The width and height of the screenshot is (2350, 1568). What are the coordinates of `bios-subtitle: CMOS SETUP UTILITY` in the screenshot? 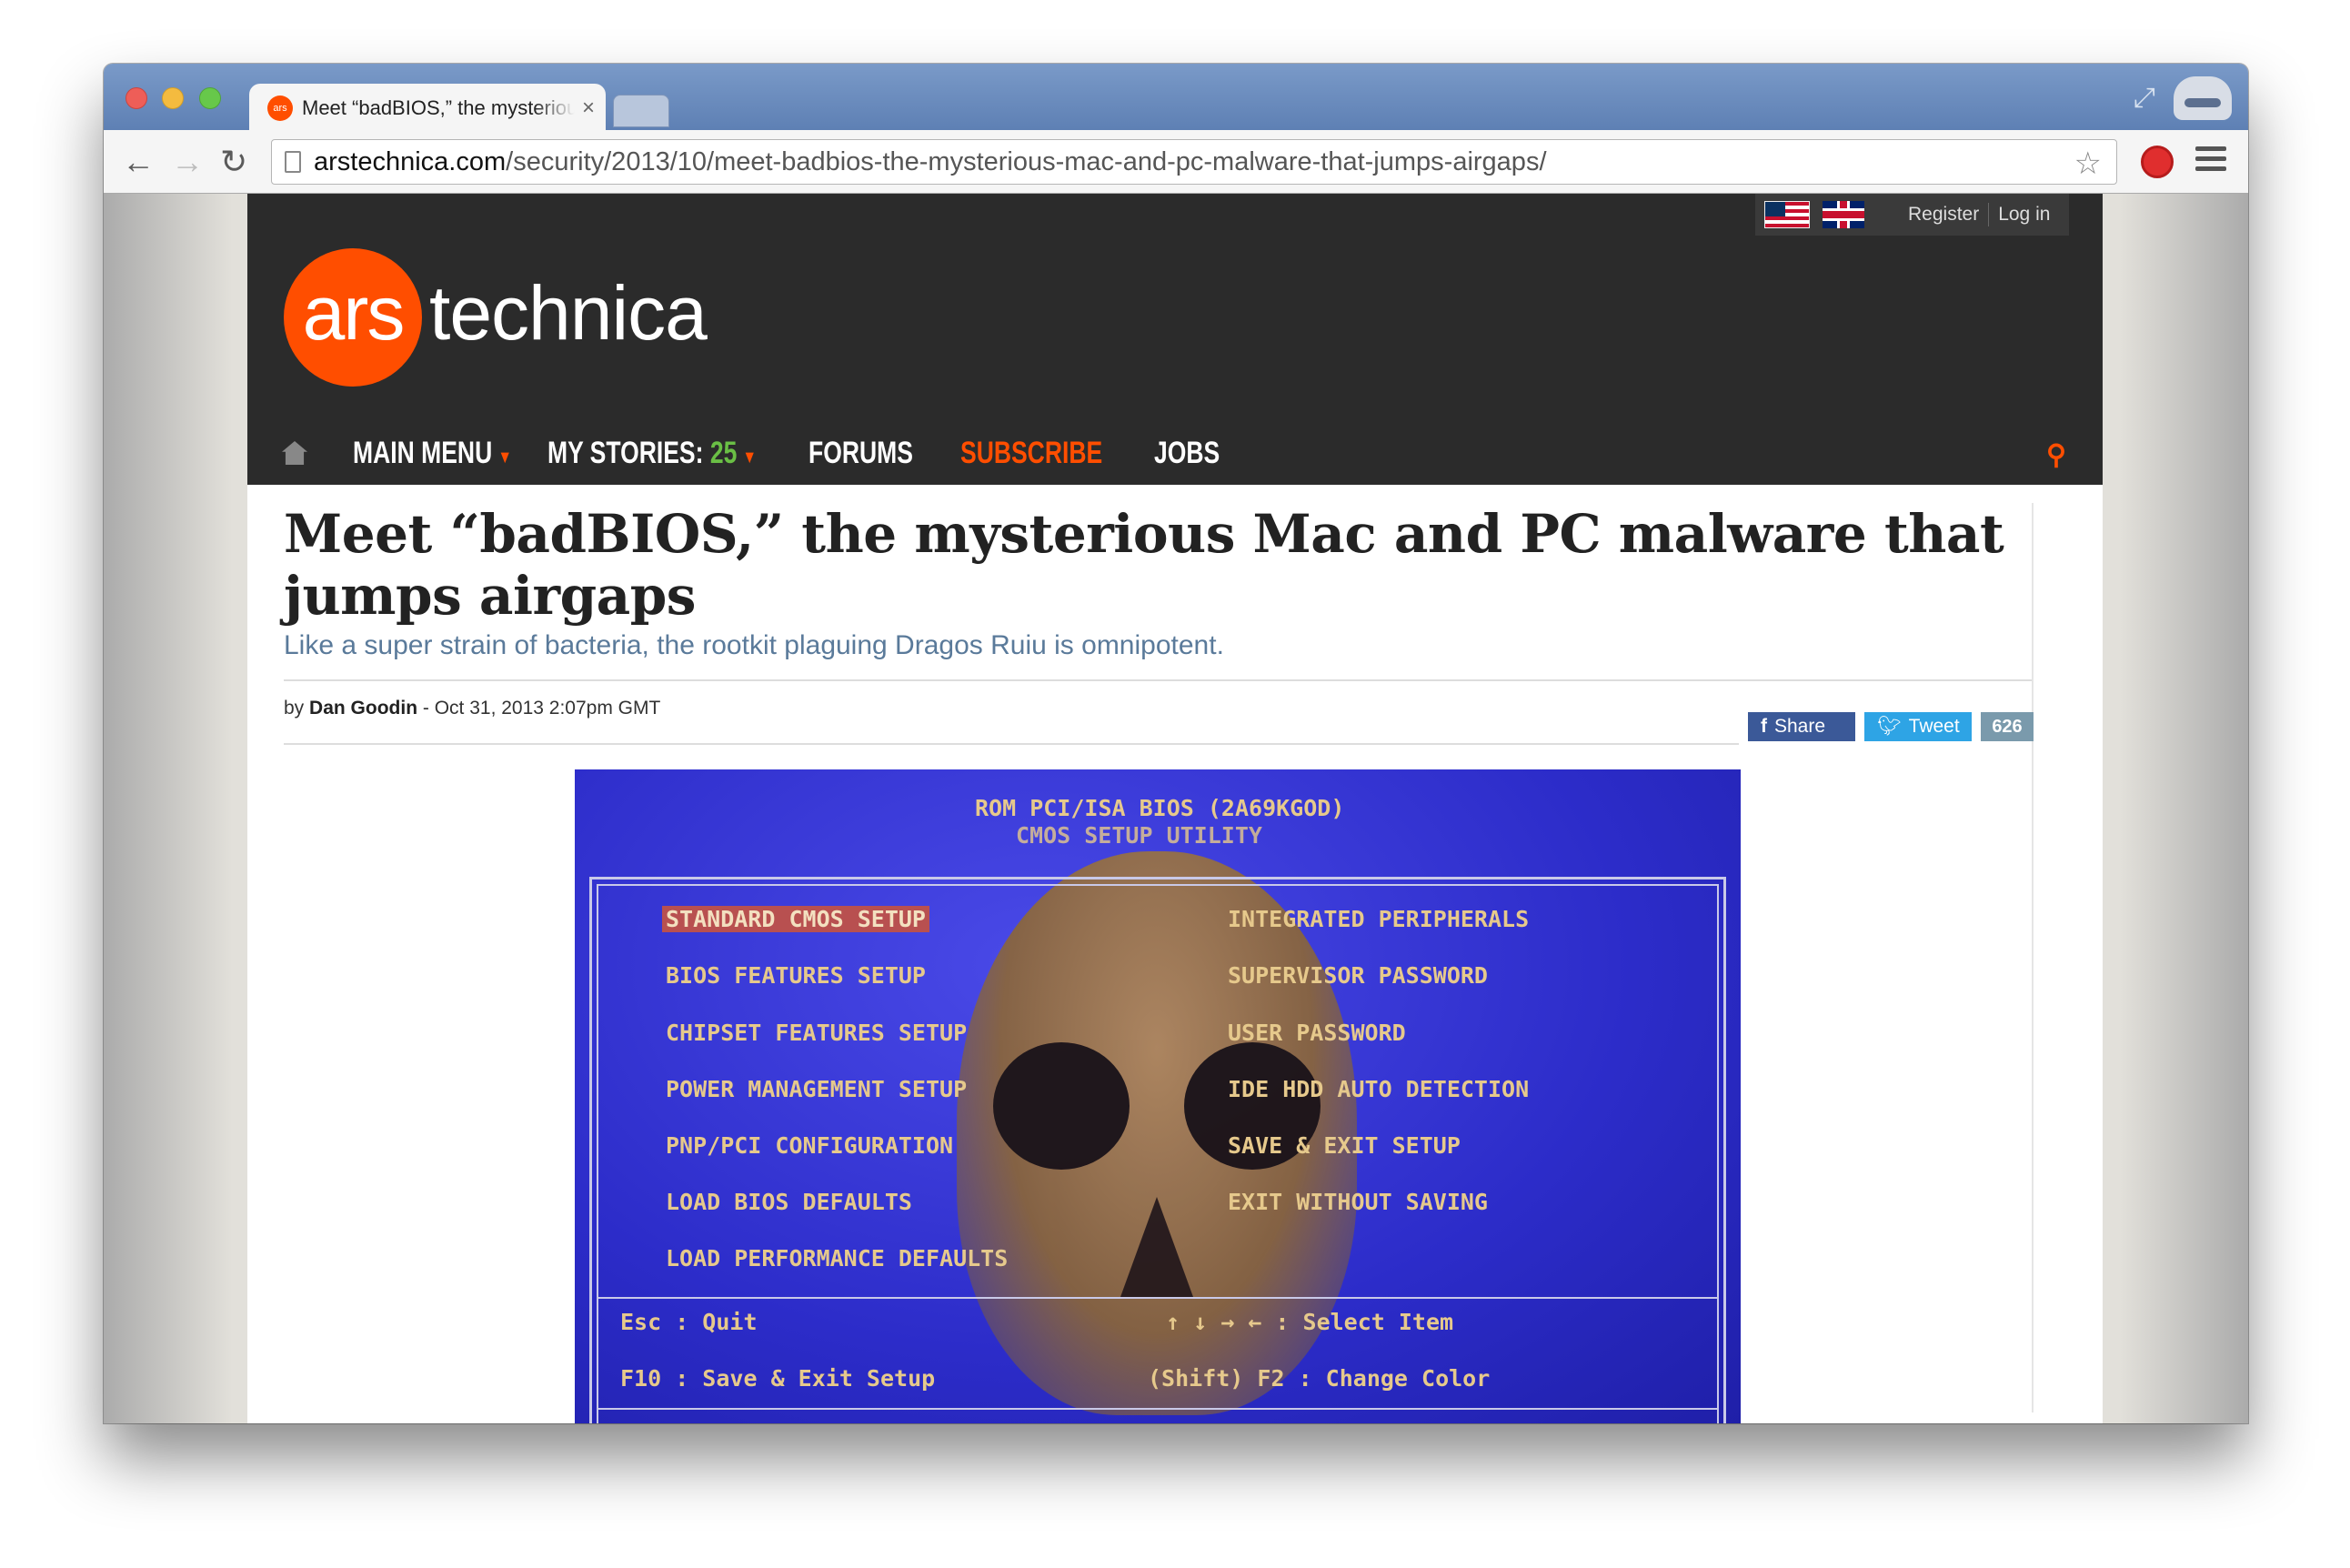 It's located at (1139, 835).